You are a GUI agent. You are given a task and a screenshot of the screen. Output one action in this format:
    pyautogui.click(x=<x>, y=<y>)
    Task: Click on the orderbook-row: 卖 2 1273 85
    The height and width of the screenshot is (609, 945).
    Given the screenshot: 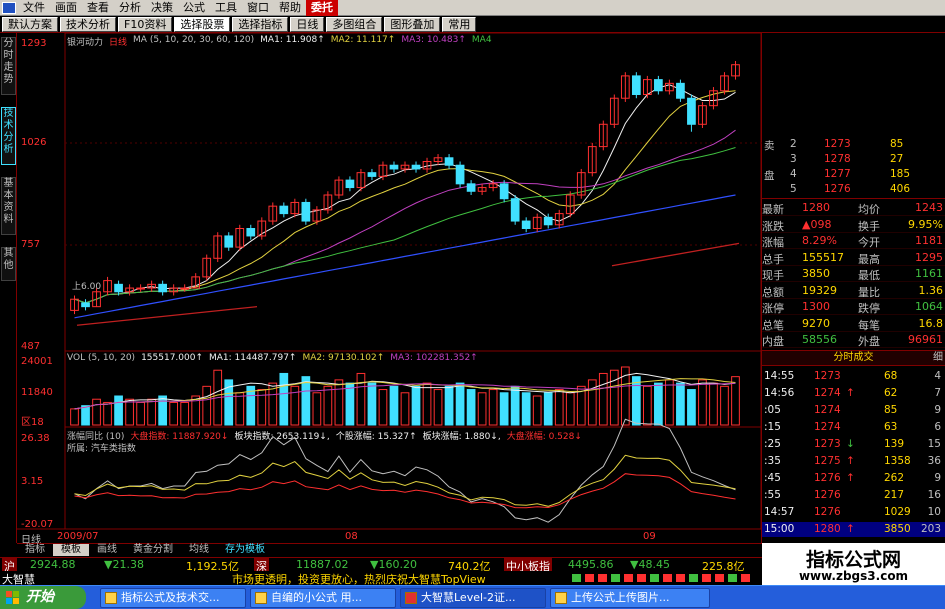 What is the action you would take?
    pyautogui.click(x=853, y=145)
    